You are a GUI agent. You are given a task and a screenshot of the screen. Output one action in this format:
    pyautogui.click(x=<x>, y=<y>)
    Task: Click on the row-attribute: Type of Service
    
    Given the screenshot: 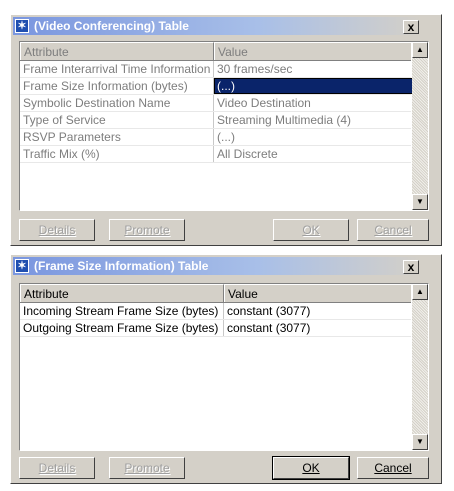 What is the action you would take?
    pyautogui.click(x=117, y=120)
    